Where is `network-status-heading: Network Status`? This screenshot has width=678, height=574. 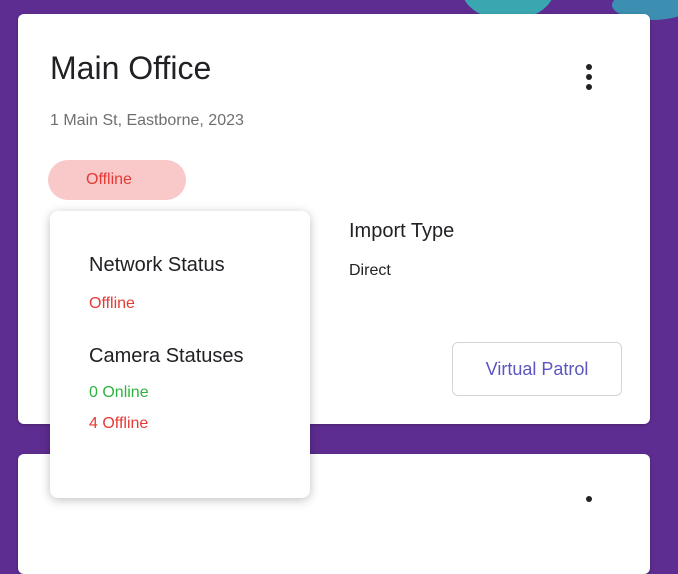 network-status-heading: Network Status is located at coordinates (157, 265).